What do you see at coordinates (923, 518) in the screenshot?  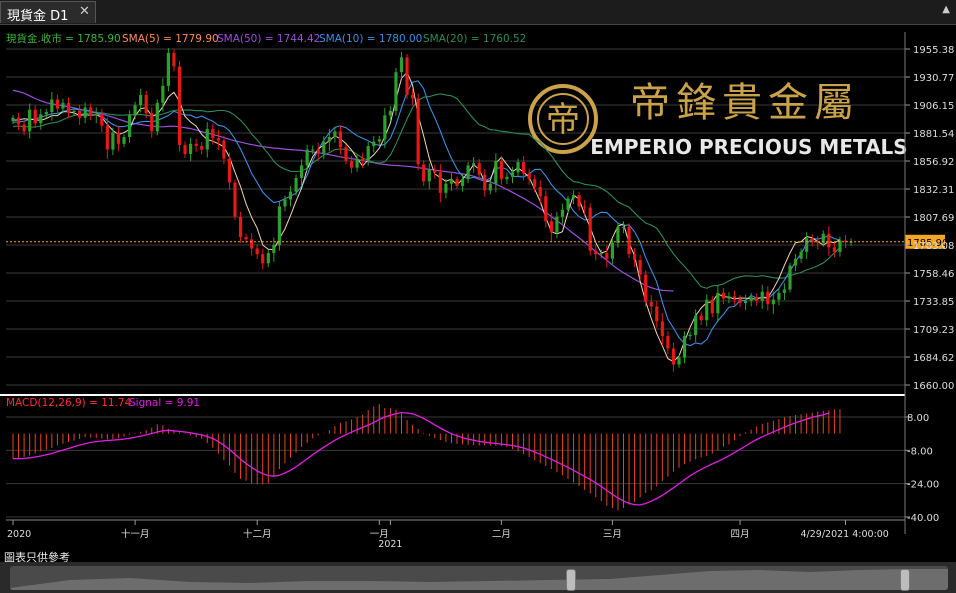 I see `macd-tick-label: -40.00` at bounding box center [923, 518].